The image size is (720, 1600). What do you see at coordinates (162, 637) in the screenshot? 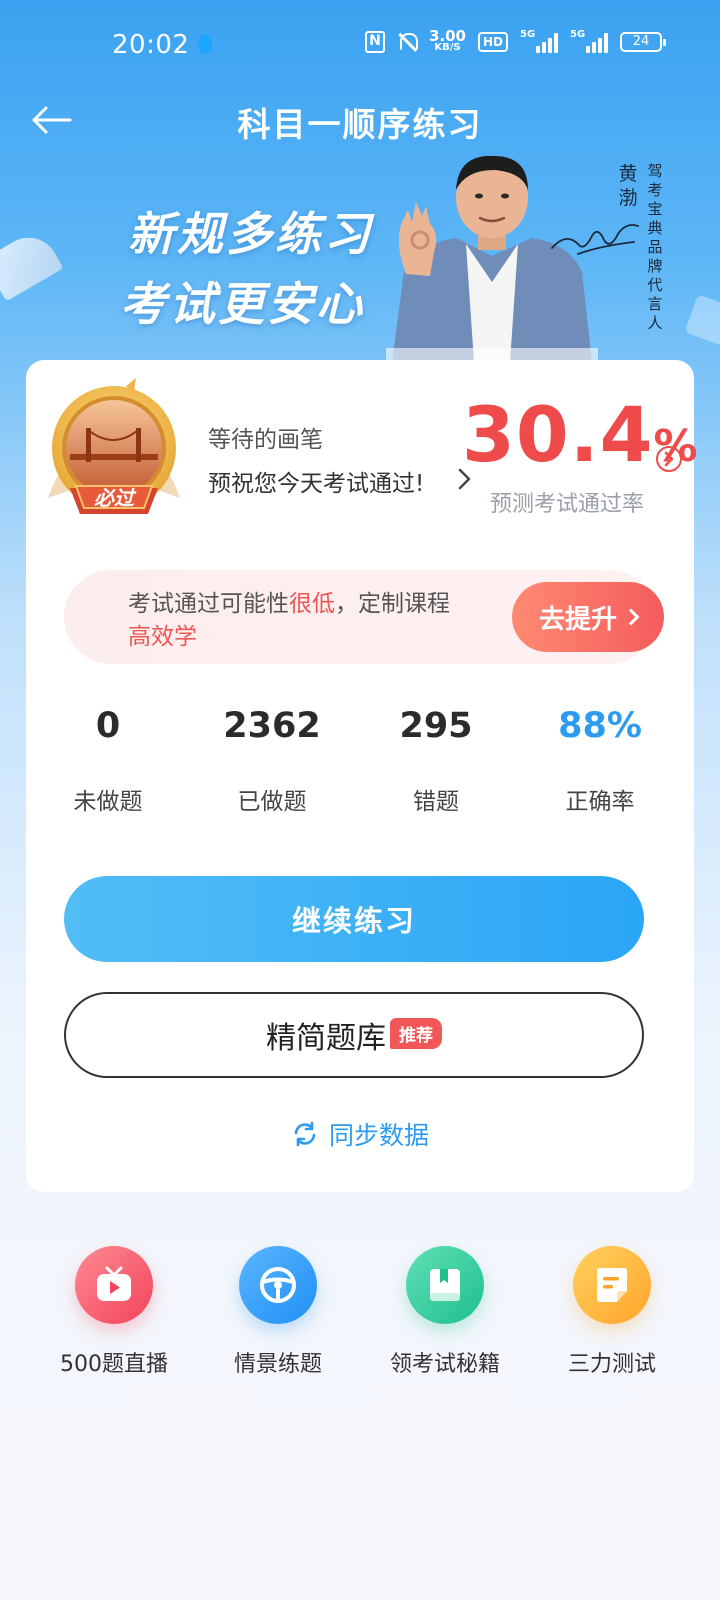
I see `promo-text-line2: 高效学` at bounding box center [162, 637].